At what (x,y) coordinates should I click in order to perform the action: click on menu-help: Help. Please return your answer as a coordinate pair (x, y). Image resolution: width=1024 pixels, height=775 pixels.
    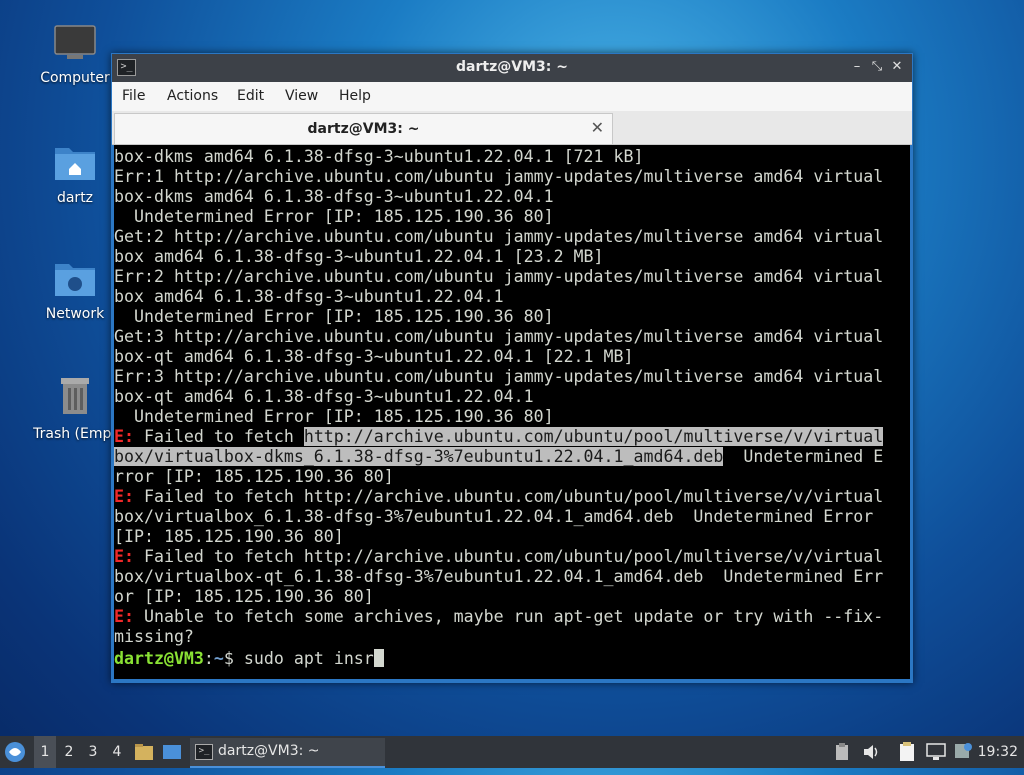
    Looking at the image, I should click on (355, 96).